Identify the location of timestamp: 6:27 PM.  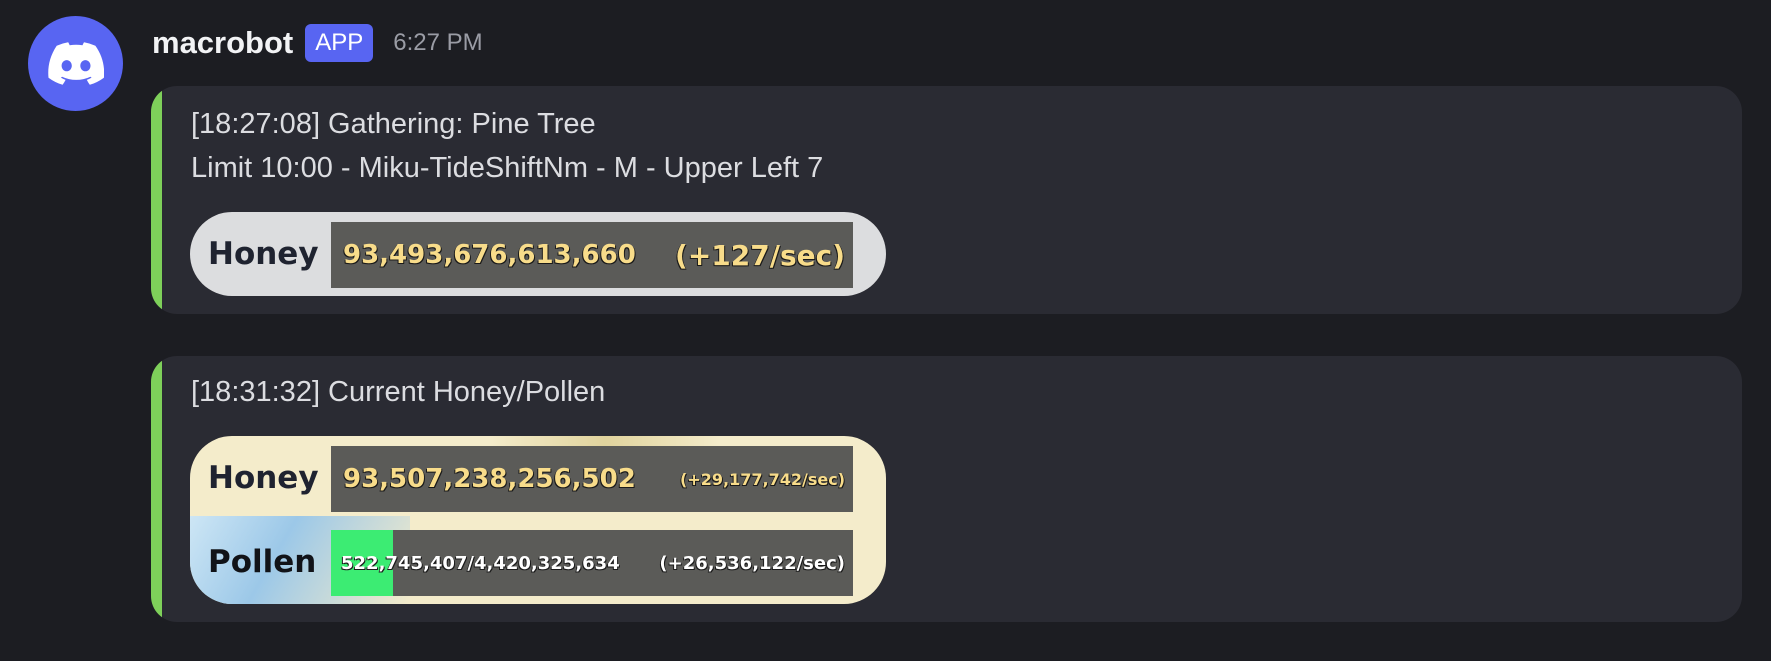
(437, 43).